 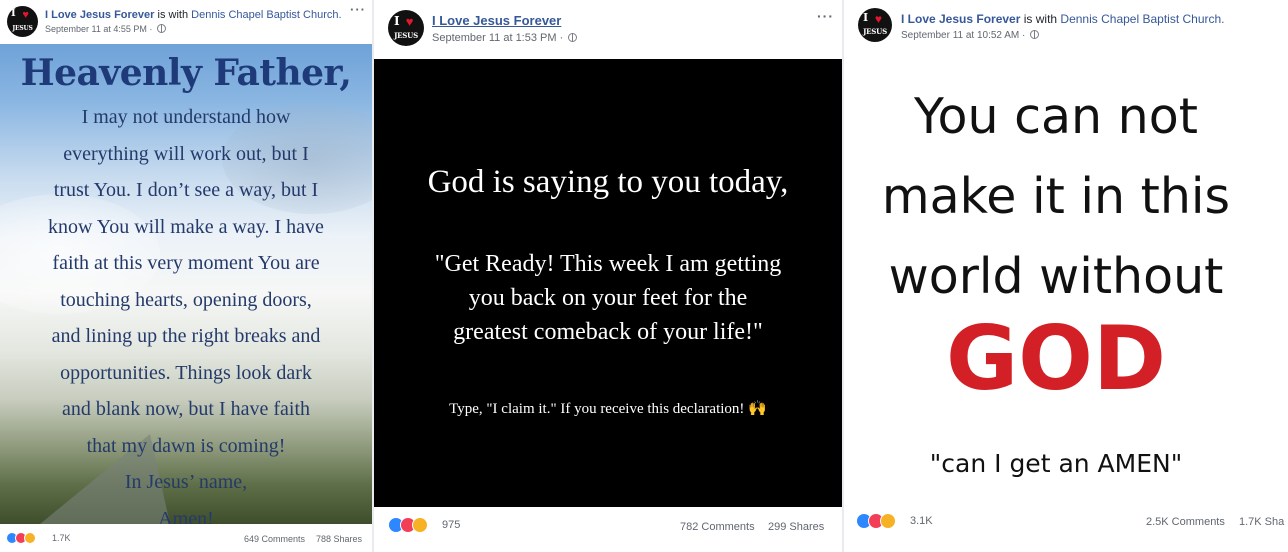 What do you see at coordinates (608, 182) in the screenshot?
I see `image-headline: God is saying to you today,` at bounding box center [608, 182].